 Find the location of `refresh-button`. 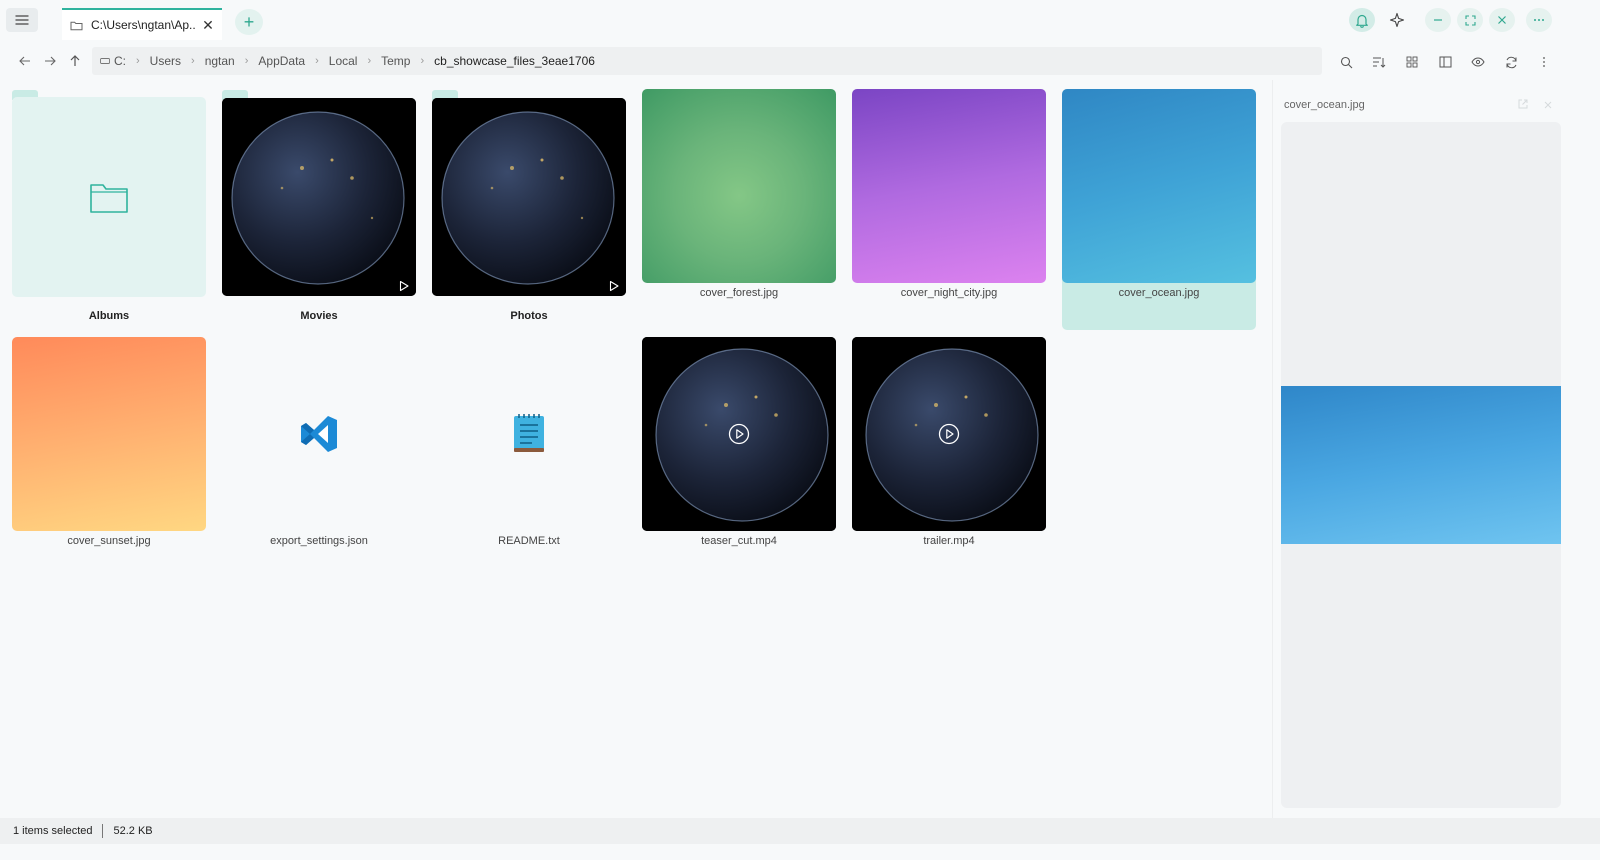

refresh-button is located at coordinates (1511, 62).